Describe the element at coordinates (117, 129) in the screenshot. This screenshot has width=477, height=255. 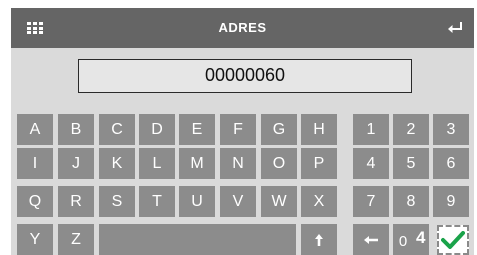
I see `key-c: C` at that location.